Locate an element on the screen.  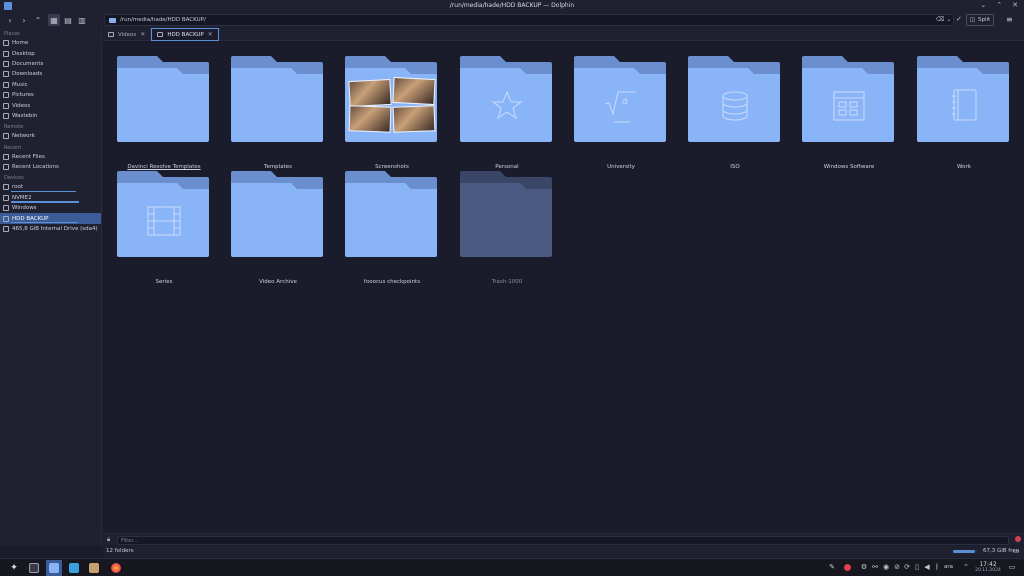
folder-icon: a is located at coordinates (620, 99).